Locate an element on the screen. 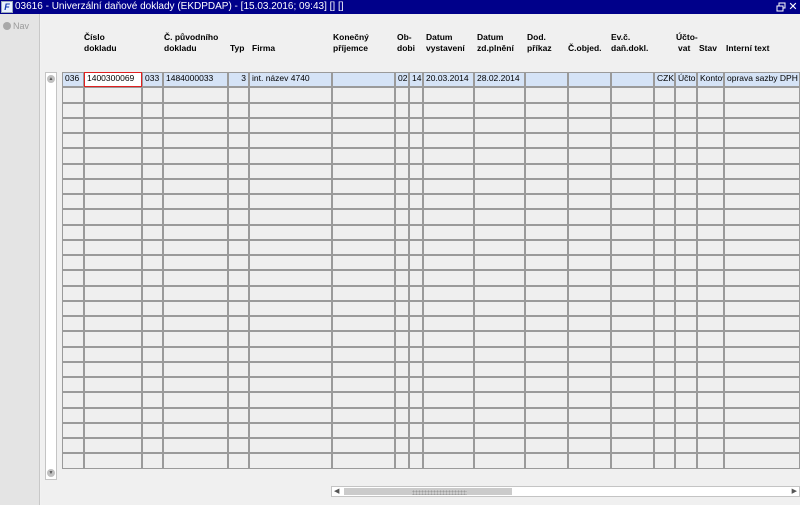 The image size is (800, 505). header-interni-text: Interní text is located at coordinates (747, 48).